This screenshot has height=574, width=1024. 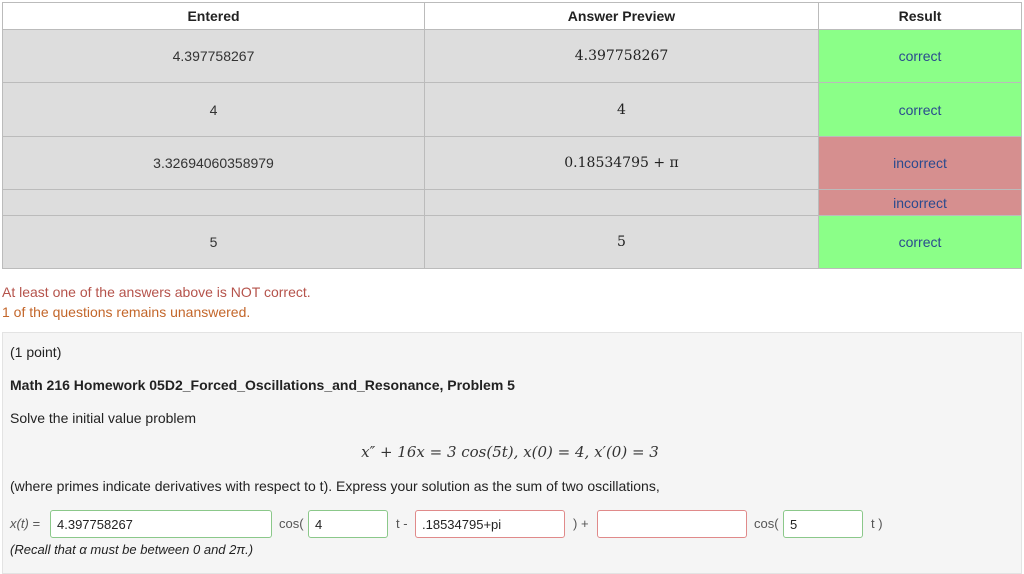 What do you see at coordinates (402, 523) in the screenshot?
I see `t-minus-label: t -` at bounding box center [402, 523].